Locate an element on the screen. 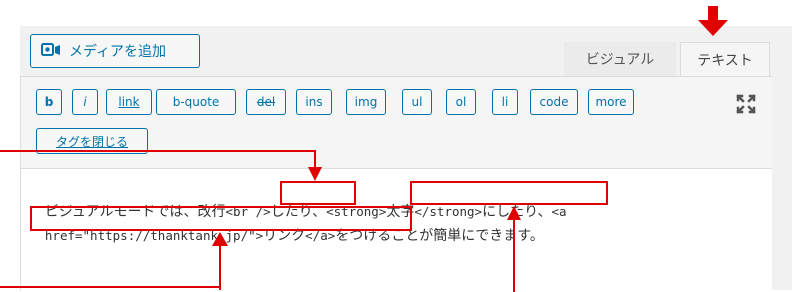 The image size is (792, 292). quicktag-ins-button: ins is located at coordinates (314, 102).